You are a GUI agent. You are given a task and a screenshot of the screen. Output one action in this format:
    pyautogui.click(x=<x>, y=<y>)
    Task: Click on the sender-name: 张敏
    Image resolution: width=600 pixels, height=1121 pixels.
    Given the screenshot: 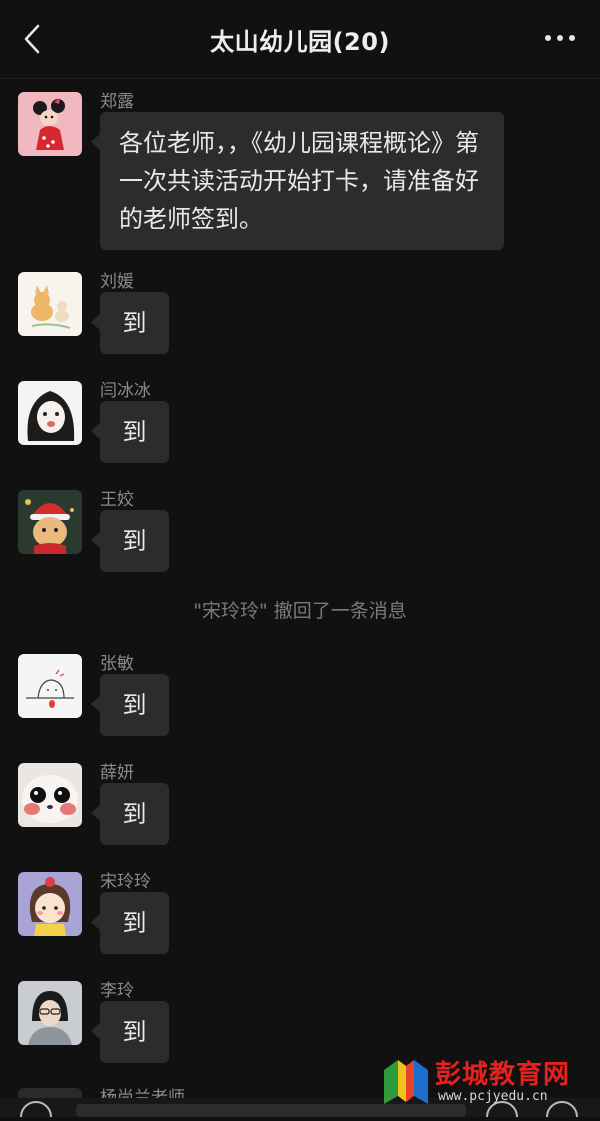 What is the action you would take?
    pyautogui.click(x=117, y=664)
    